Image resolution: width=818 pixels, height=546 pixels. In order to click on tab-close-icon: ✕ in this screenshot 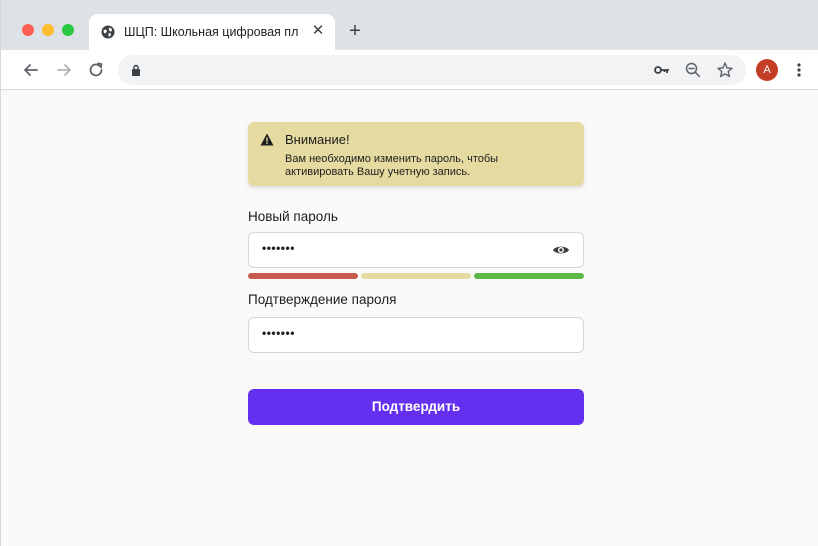, I will do `click(318, 31)`.